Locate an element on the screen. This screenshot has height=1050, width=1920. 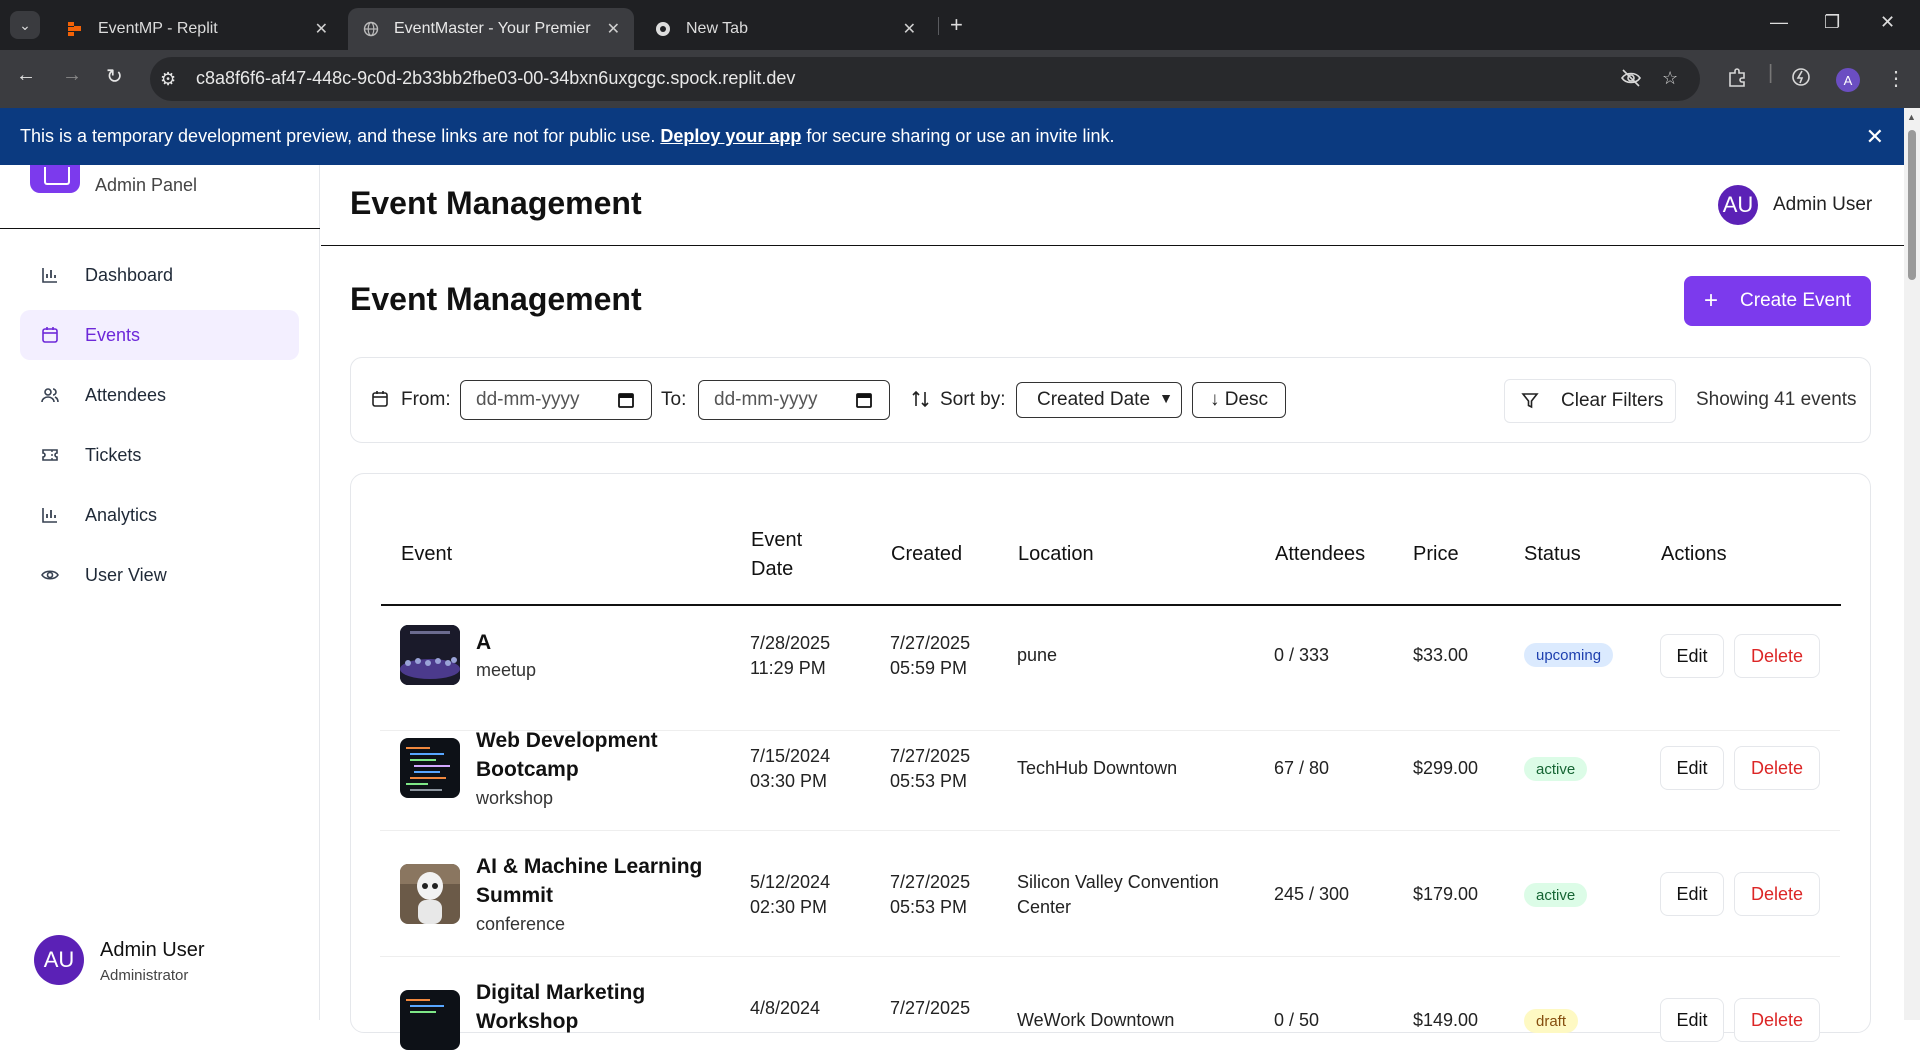
top-header: Event Management AU Admin User is located at coordinates (1112, 205).